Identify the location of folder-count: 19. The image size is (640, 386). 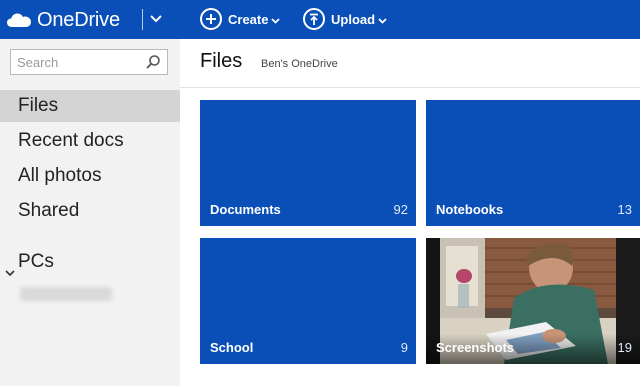
(624, 347).